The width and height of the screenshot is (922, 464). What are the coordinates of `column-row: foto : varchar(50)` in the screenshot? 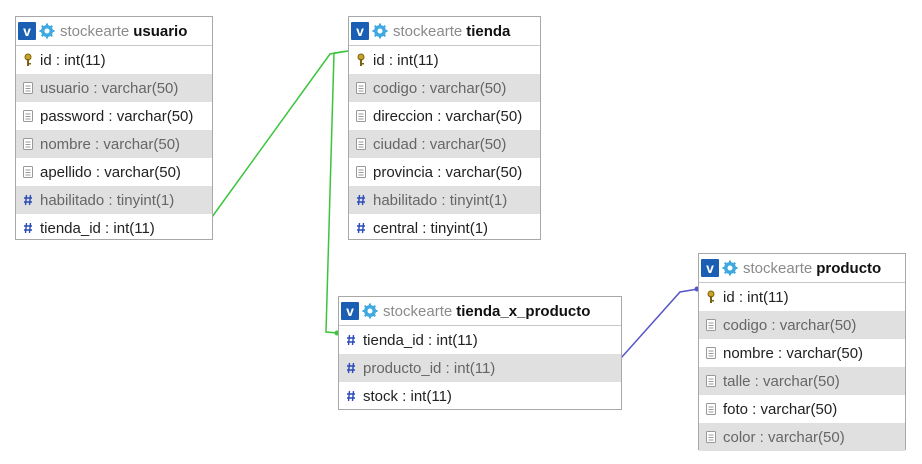 It's located at (802, 409).